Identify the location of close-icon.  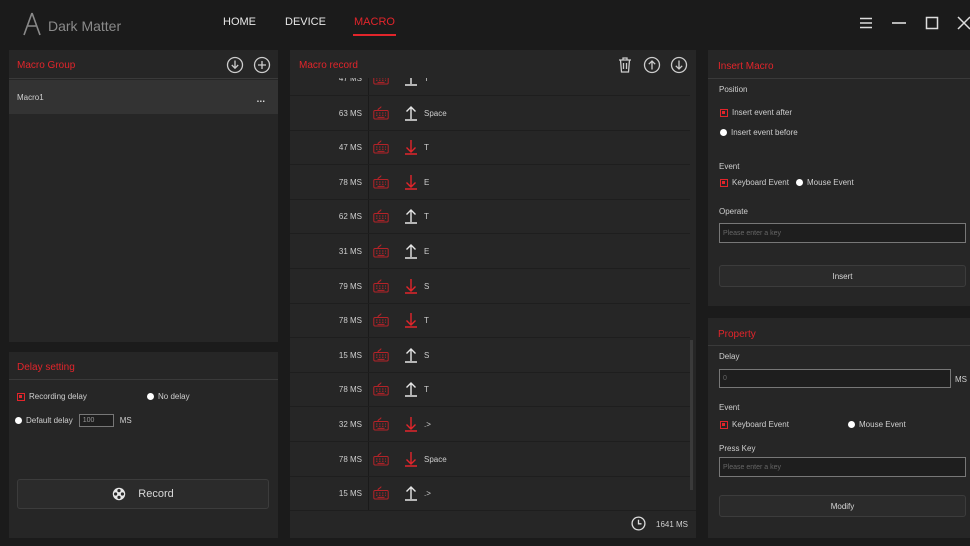
(962, 23).